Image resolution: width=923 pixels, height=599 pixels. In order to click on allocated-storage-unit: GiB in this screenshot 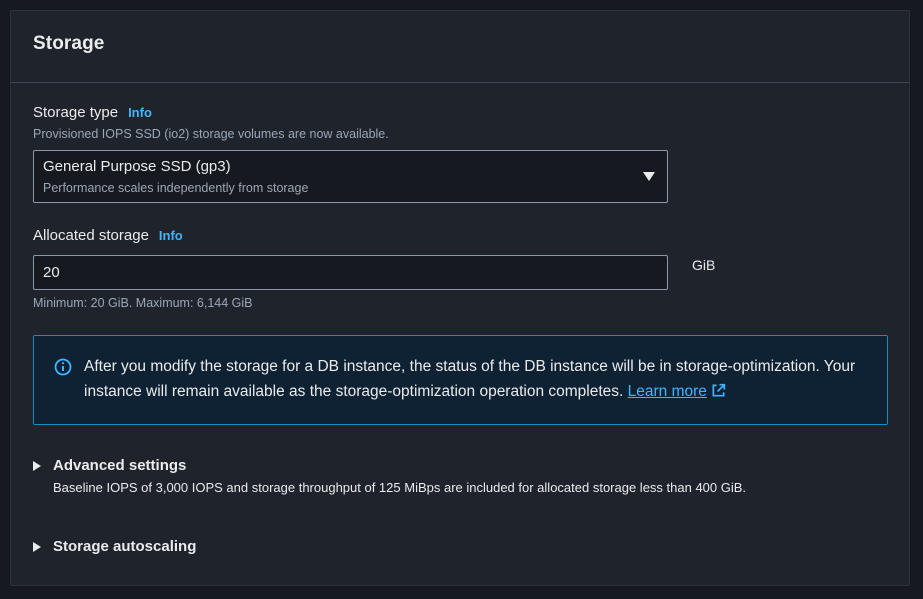, I will do `click(704, 265)`.